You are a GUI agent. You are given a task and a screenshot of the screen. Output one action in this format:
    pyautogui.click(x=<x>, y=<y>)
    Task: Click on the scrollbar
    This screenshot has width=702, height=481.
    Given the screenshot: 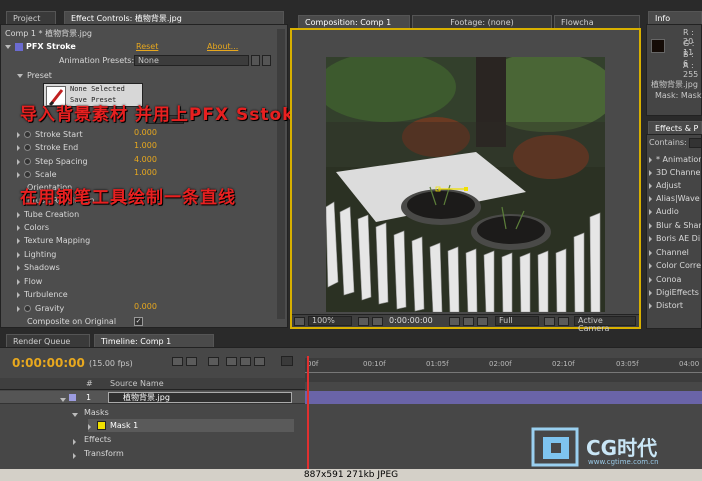 What is the action you would take?
    pyautogui.click(x=281, y=174)
    